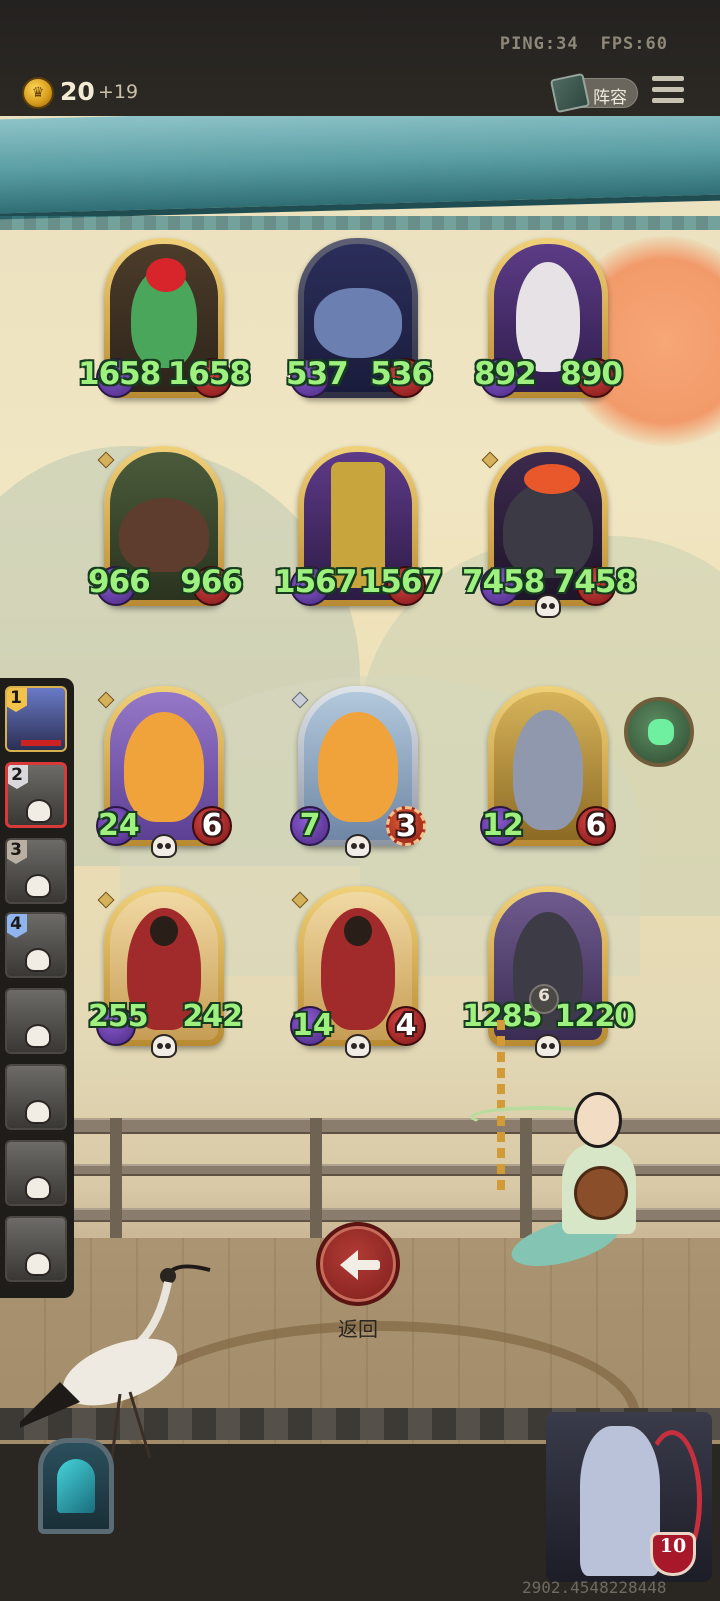 The width and height of the screenshot is (720, 1601). What do you see at coordinates (570, 93) in the screenshot?
I see `book-icon` at bounding box center [570, 93].